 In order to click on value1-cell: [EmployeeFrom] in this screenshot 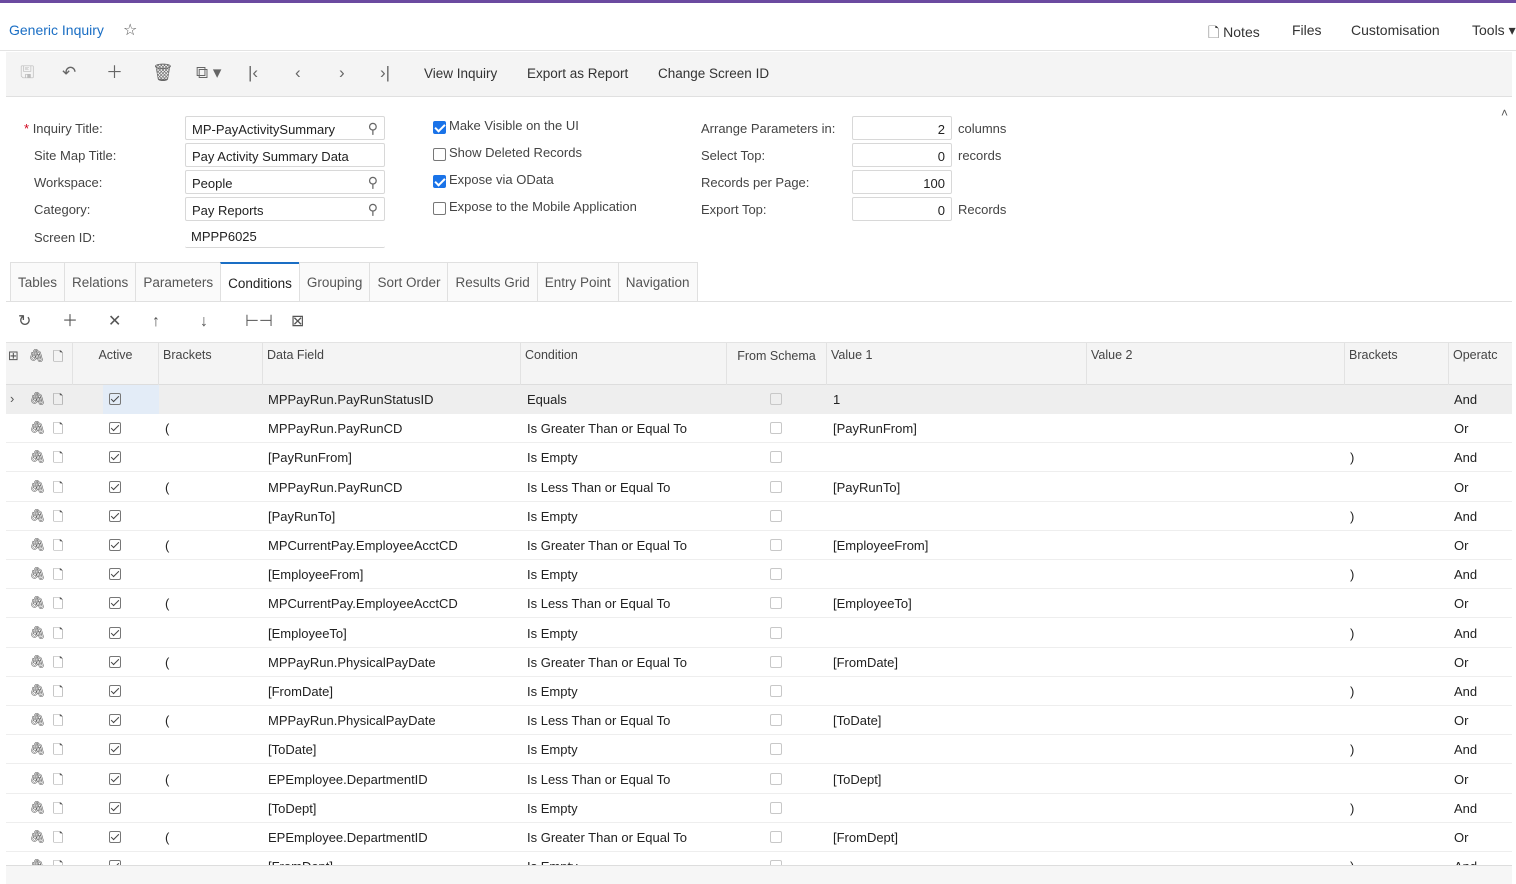, I will do `click(880, 545)`.